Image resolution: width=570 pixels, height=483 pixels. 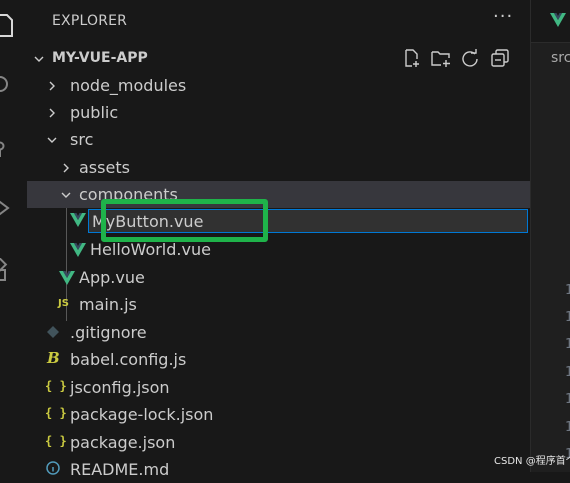 What do you see at coordinates (7, 25) in the screenshot?
I see `explorer-files-icon` at bounding box center [7, 25].